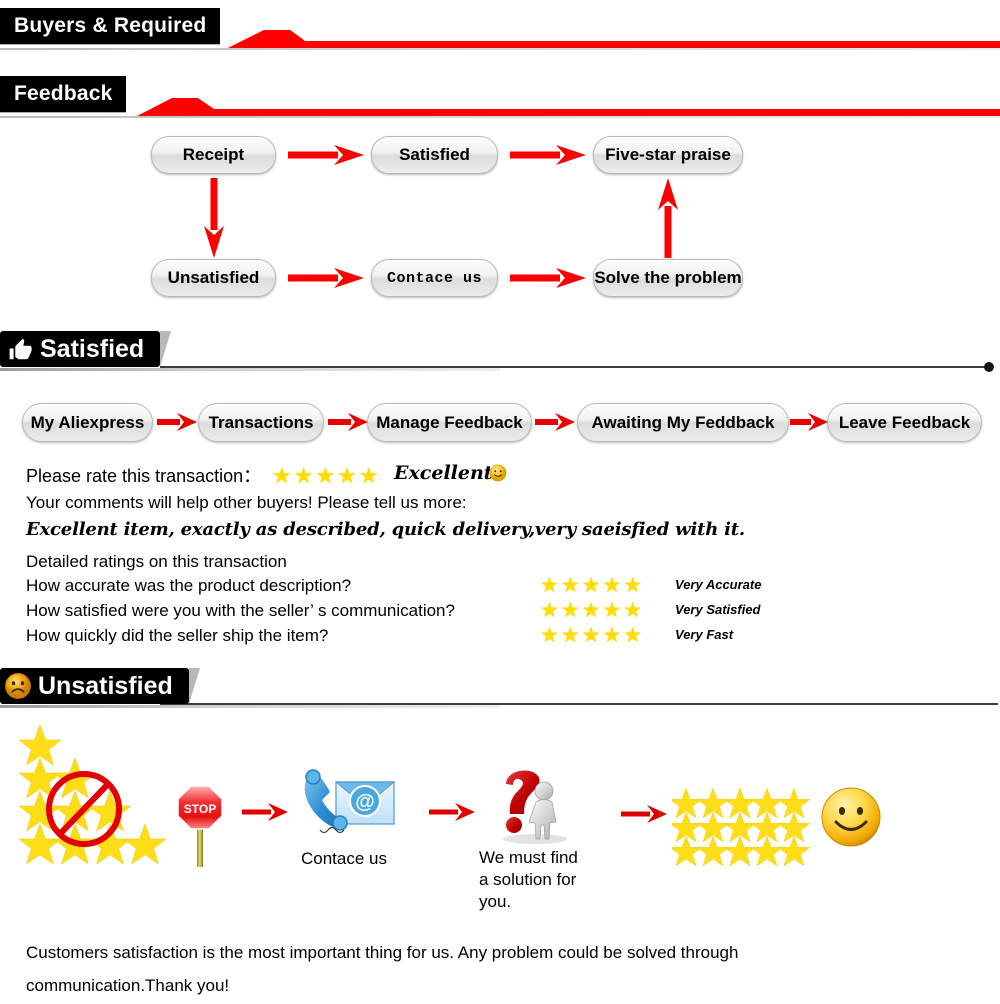 The image size is (1000, 1004). Describe the element at coordinates (568, 107) in the screenshot. I see `banner-feedback-red-shape` at that location.